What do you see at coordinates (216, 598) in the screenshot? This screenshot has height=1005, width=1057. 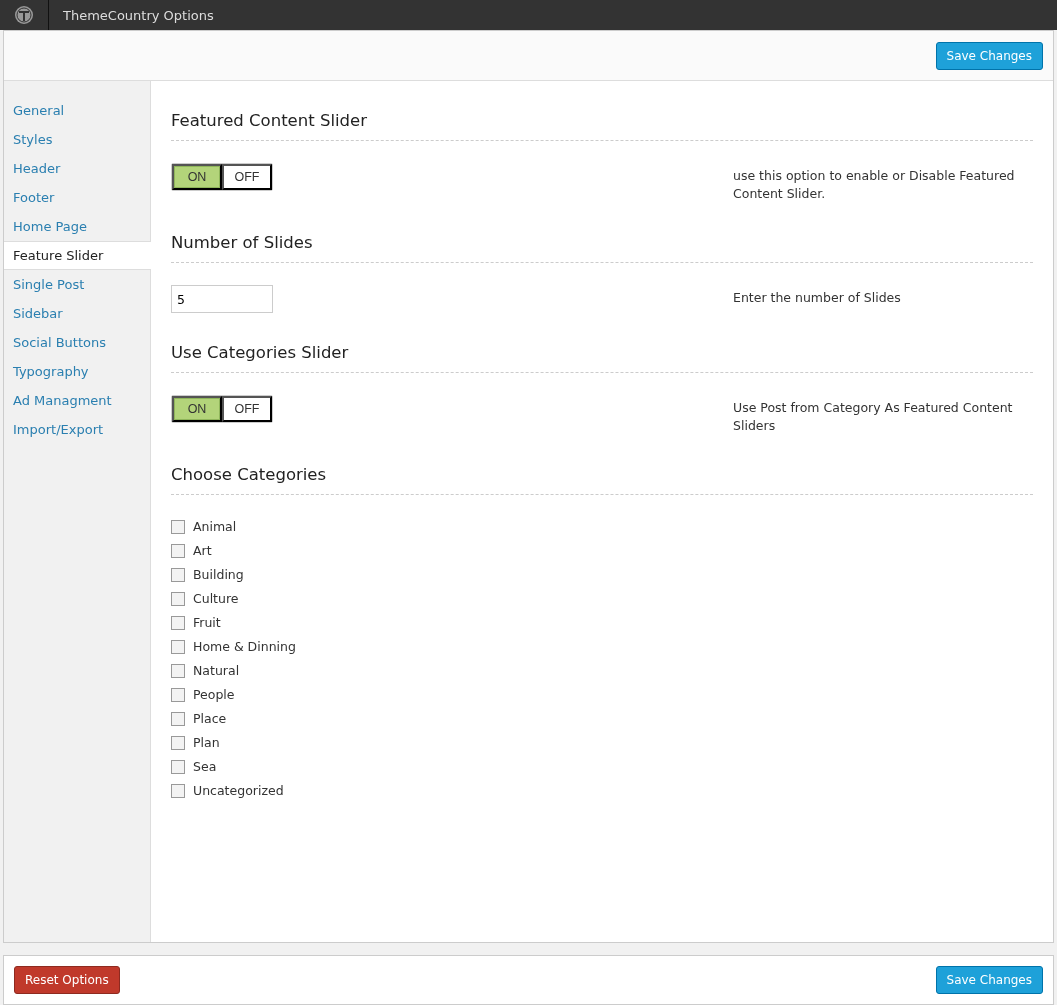 I see `checkbox-label: Culture` at bounding box center [216, 598].